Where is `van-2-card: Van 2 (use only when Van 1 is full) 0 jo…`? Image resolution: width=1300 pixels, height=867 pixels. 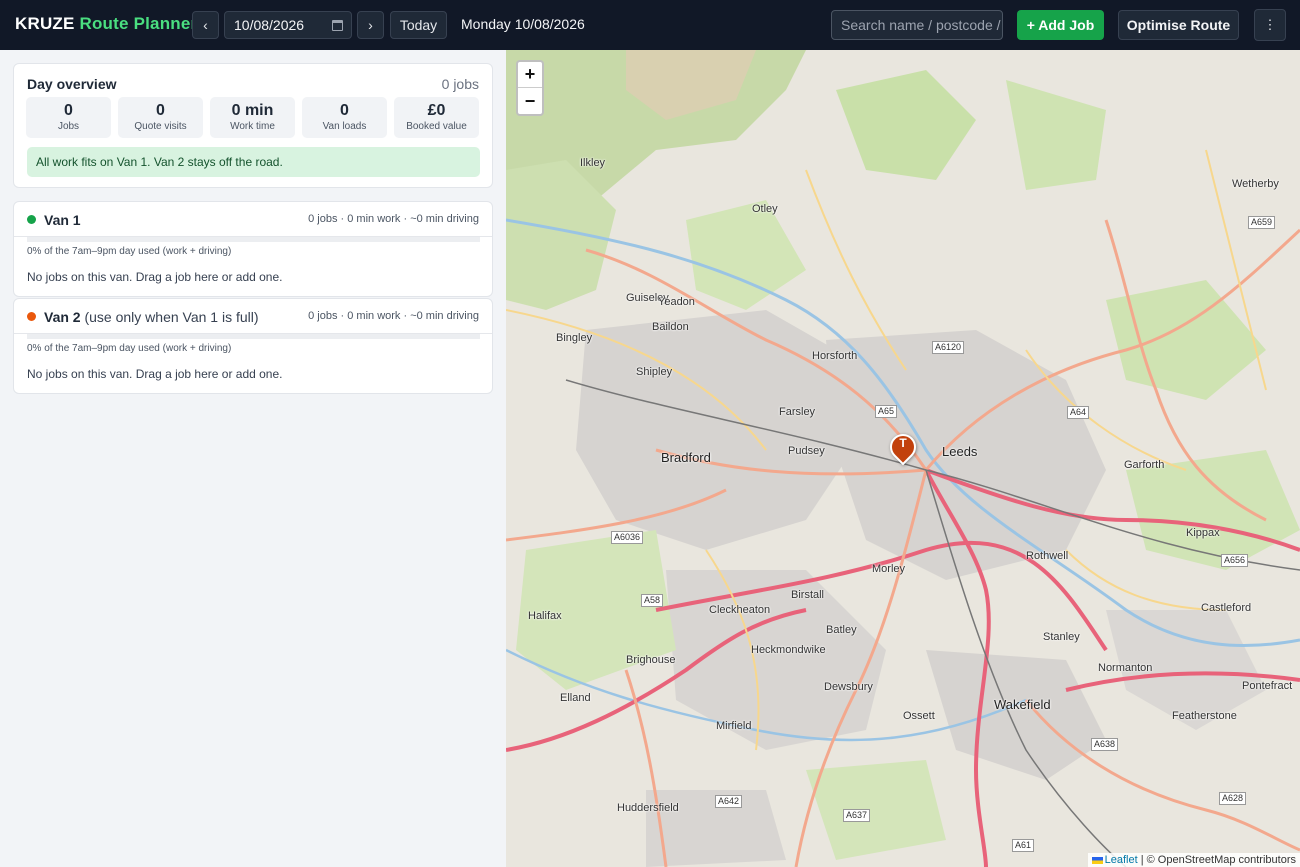 van-2-card: Van 2 (use only when Van 1 is full) 0 jo… is located at coordinates (253, 346).